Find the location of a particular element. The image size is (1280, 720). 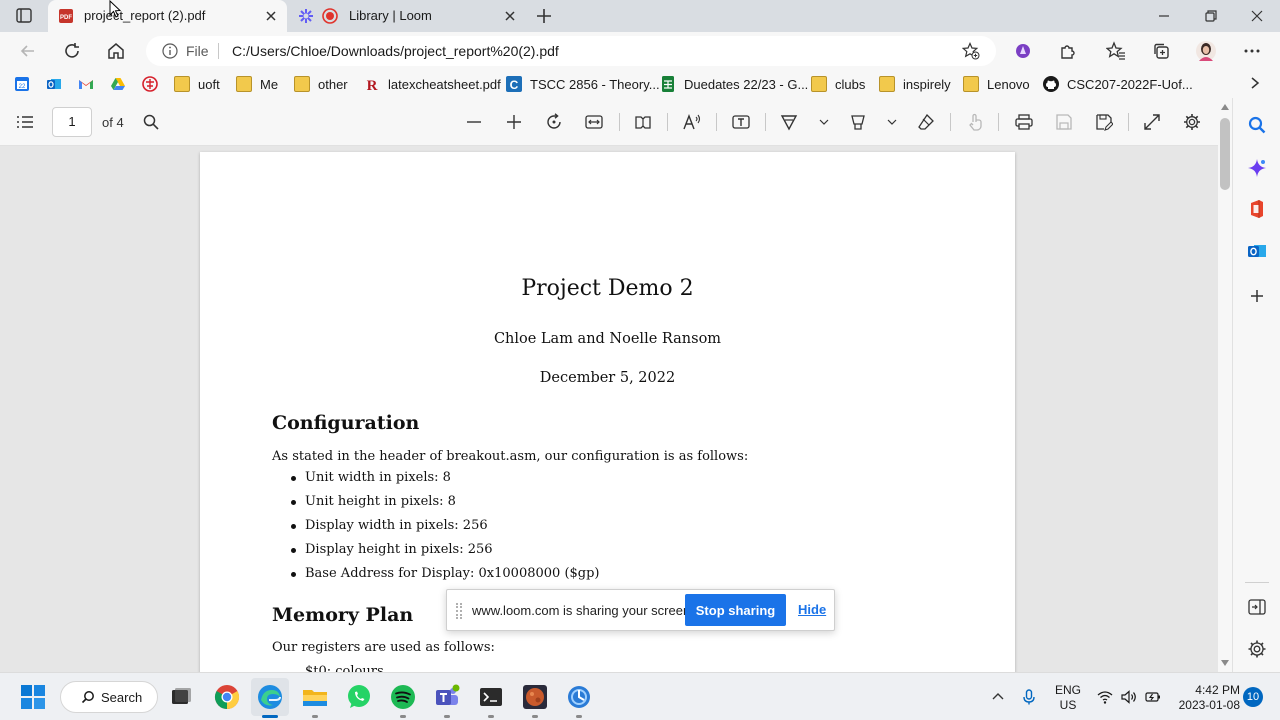

table-of-contents-icon is located at coordinates (25, 122).